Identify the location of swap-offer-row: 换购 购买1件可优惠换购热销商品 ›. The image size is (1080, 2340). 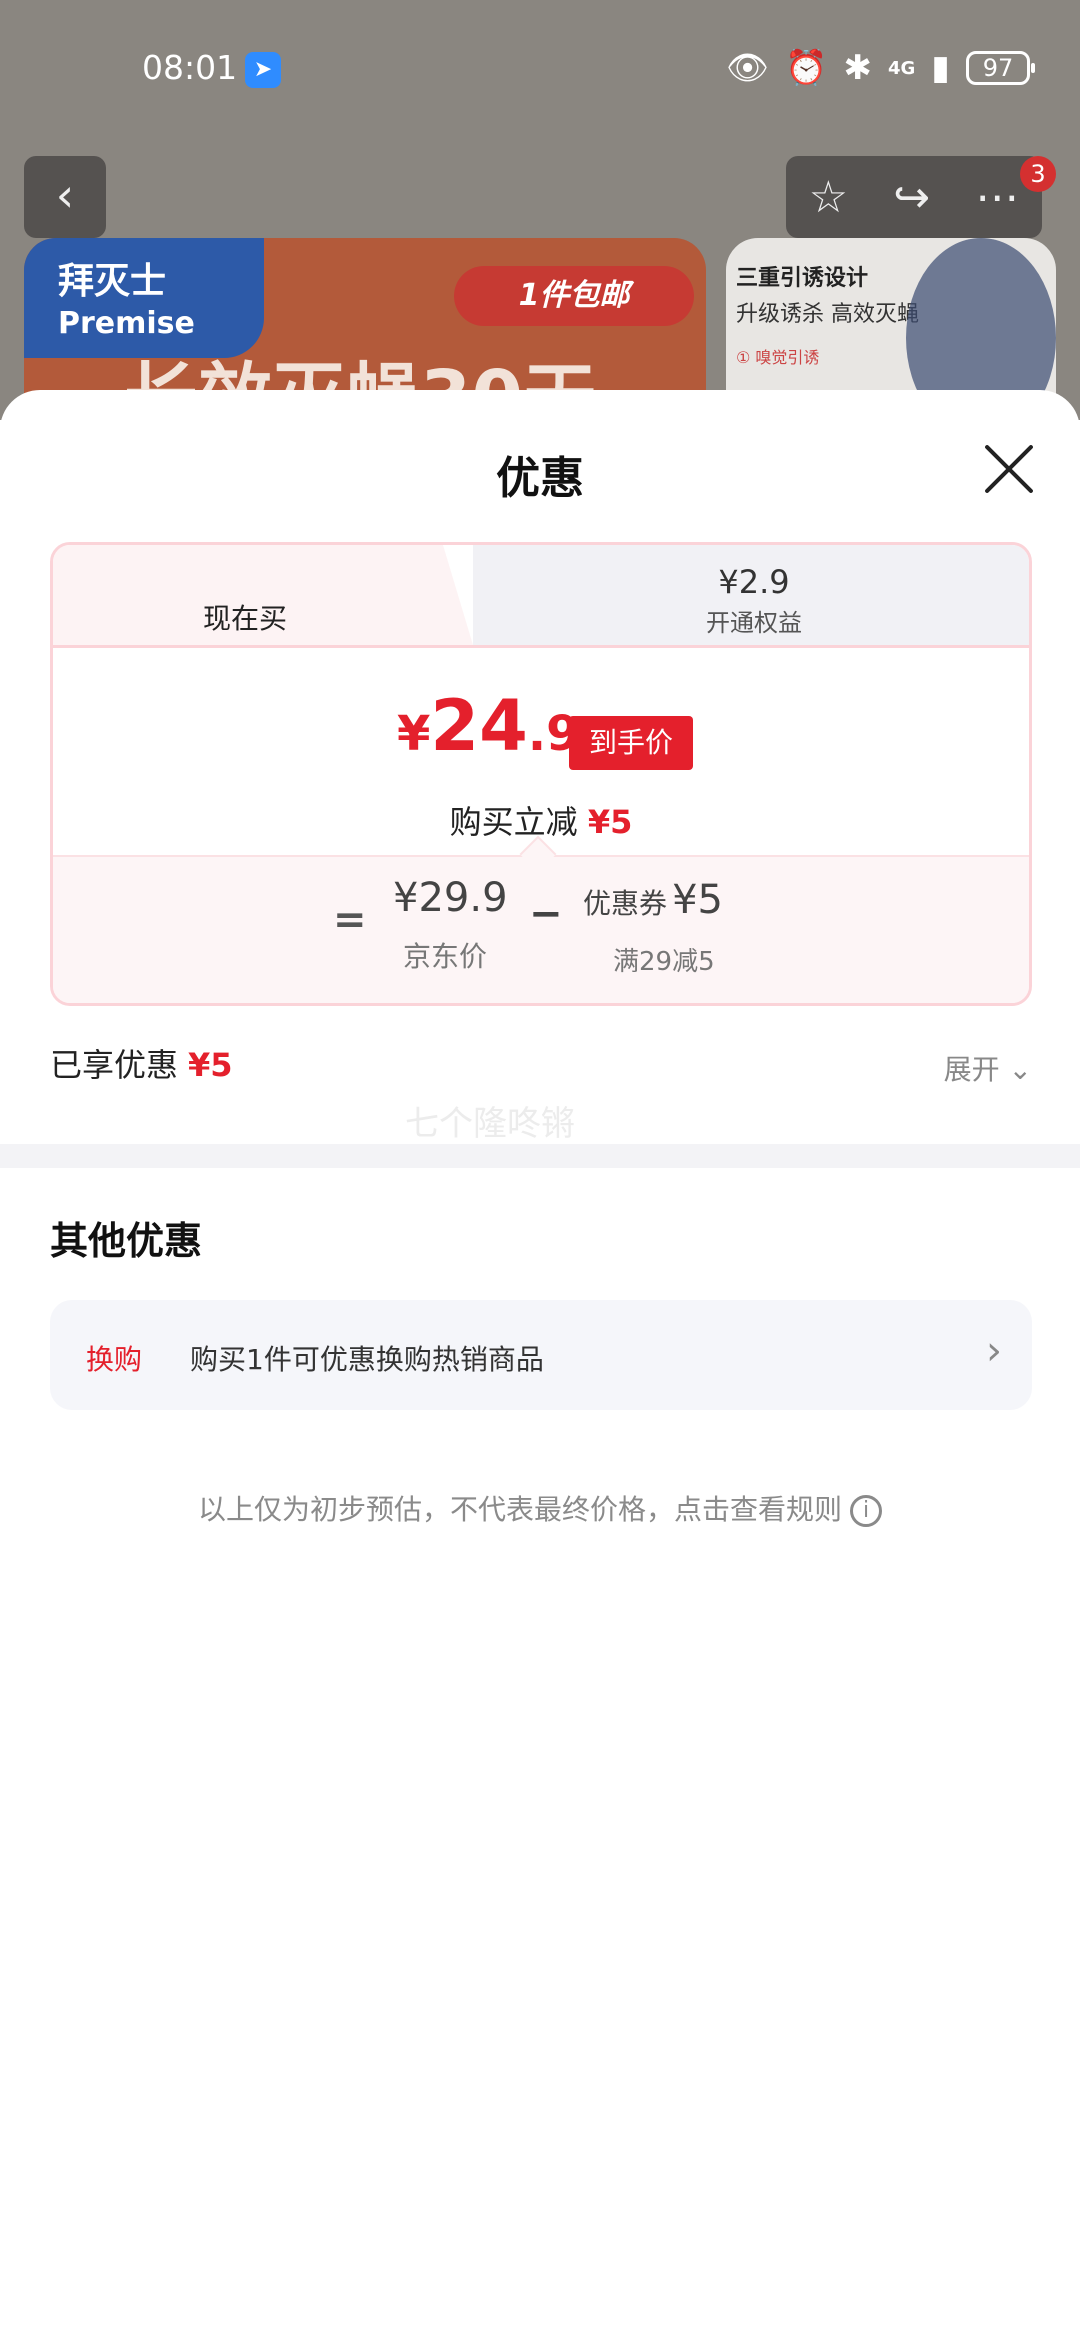
(541, 1355).